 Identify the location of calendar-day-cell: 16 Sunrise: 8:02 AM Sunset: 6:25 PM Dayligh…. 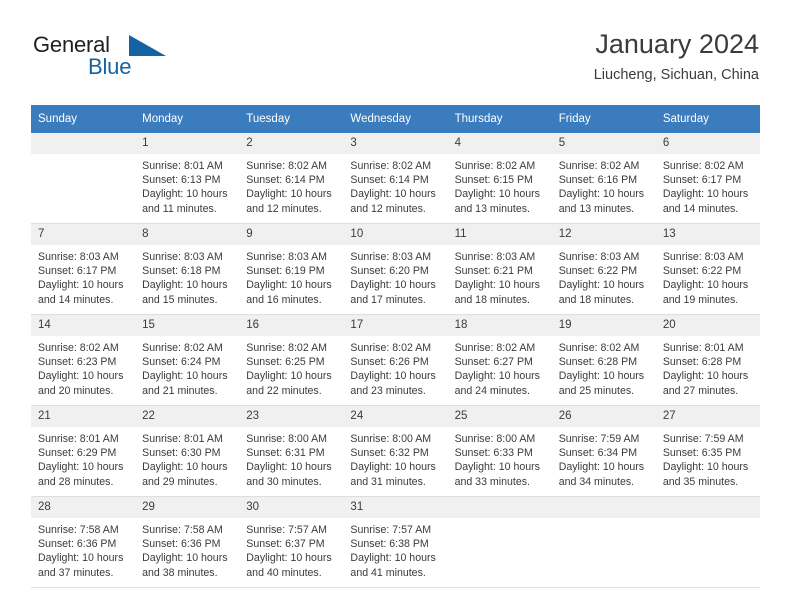
(291, 360).